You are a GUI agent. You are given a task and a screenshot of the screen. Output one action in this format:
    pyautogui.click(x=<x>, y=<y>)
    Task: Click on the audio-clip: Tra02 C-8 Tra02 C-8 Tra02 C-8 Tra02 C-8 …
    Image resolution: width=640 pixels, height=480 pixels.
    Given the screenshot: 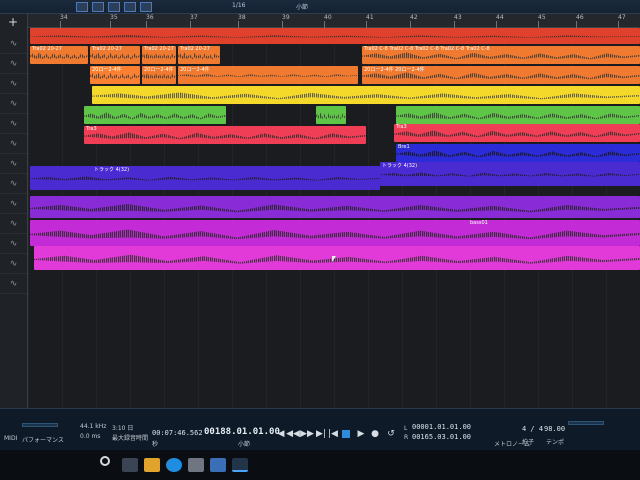 What is the action you would take?
    pyautogui.click(x=501, y=55)
    